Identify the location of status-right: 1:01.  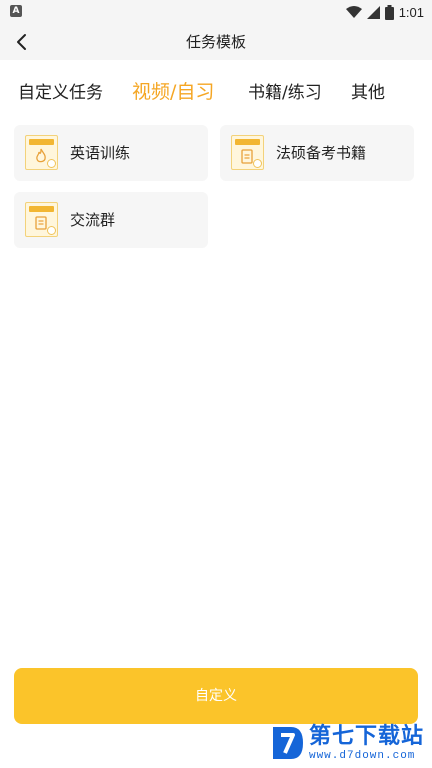
(384, 12).